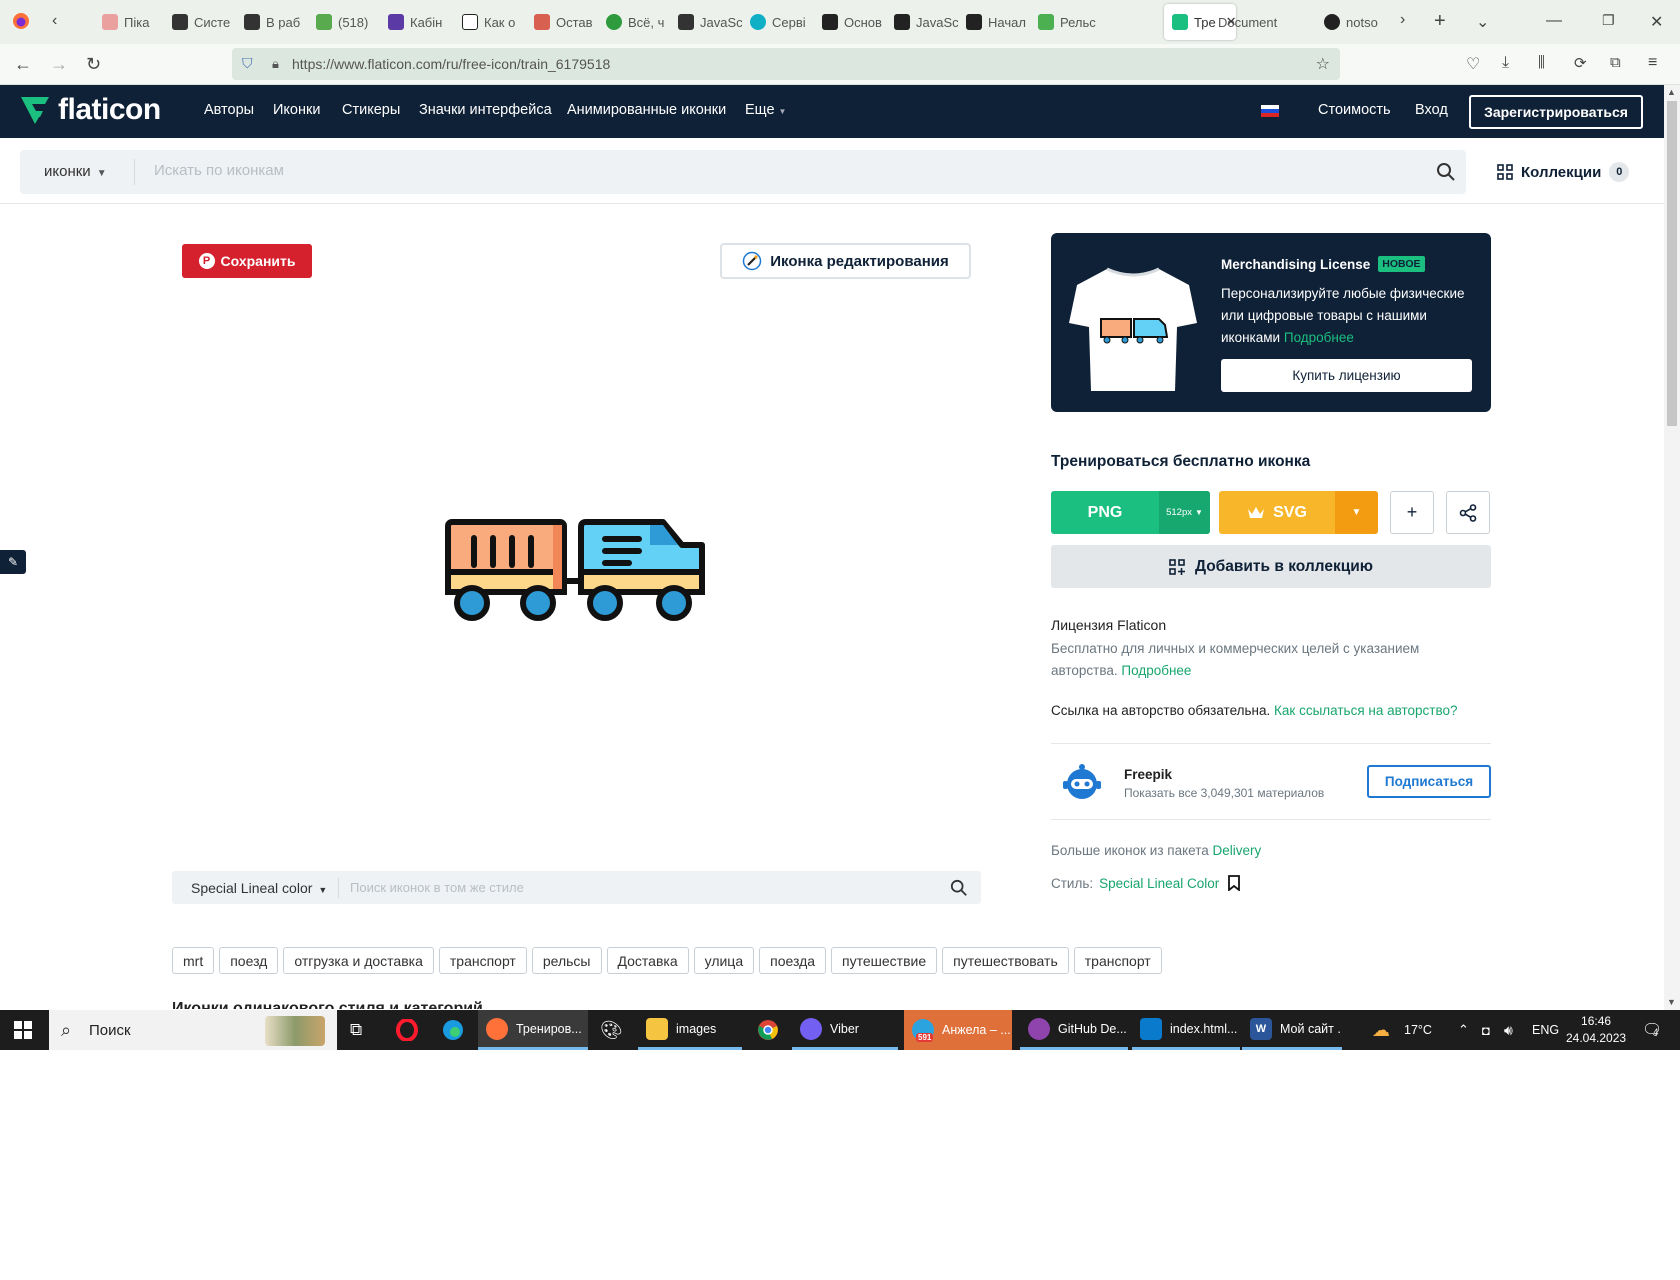 Image resolution: width=1680 pixels, height=1280 pixels. I want to click on nav-animated-icons: Анимированные иконки, so click(646, 110).